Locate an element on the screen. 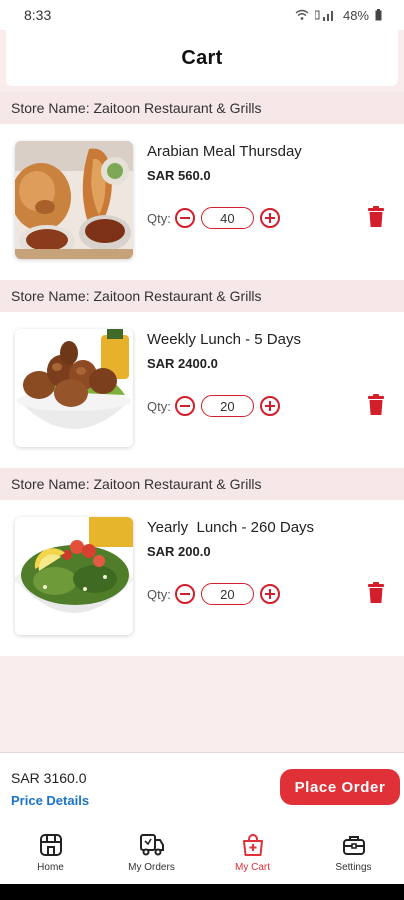  nav-item-my-orders: My Orders is located at coordinates (151, 854).